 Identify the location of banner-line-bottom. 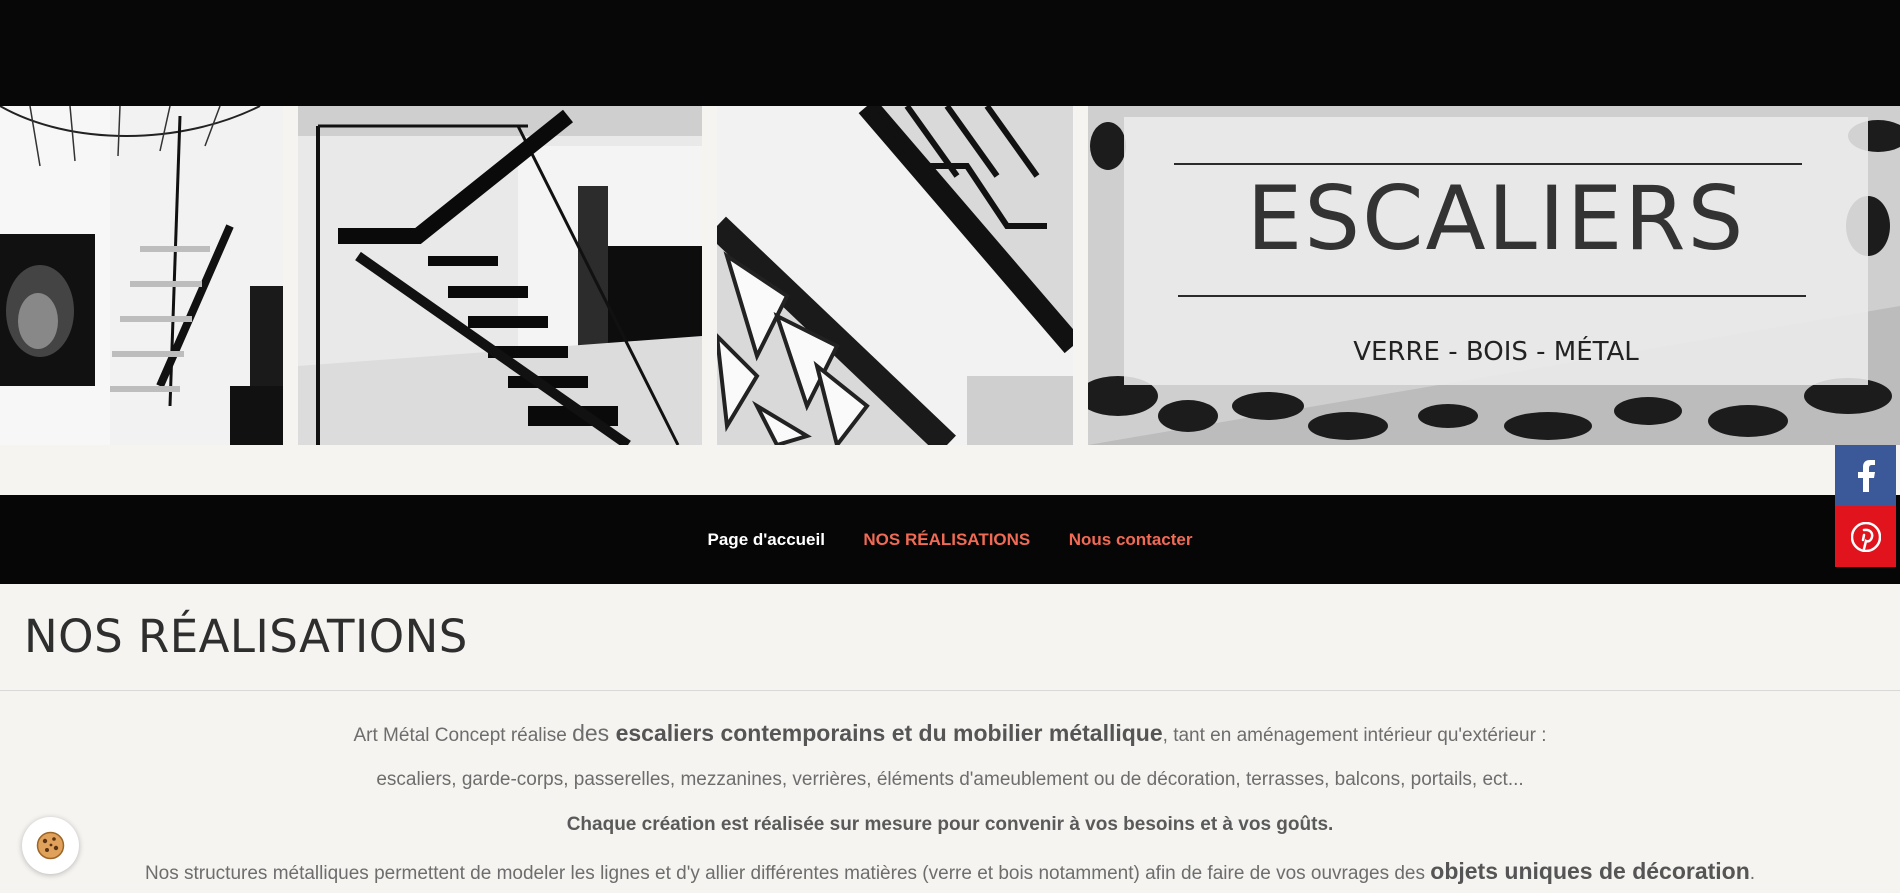
(1492, 296).